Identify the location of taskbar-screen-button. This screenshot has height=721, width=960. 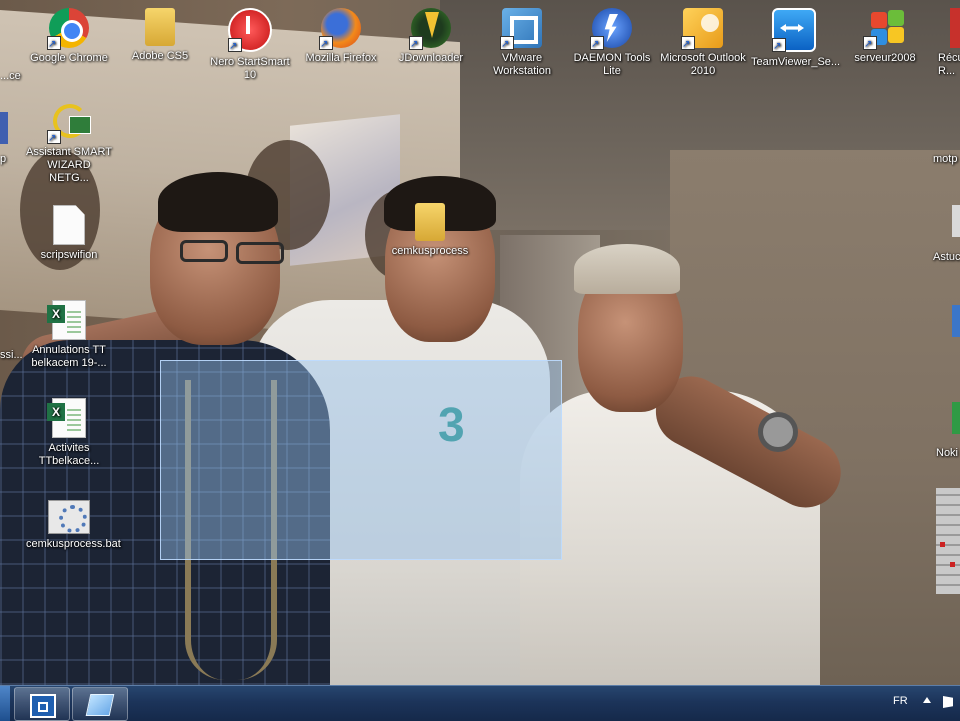
(100, 704).